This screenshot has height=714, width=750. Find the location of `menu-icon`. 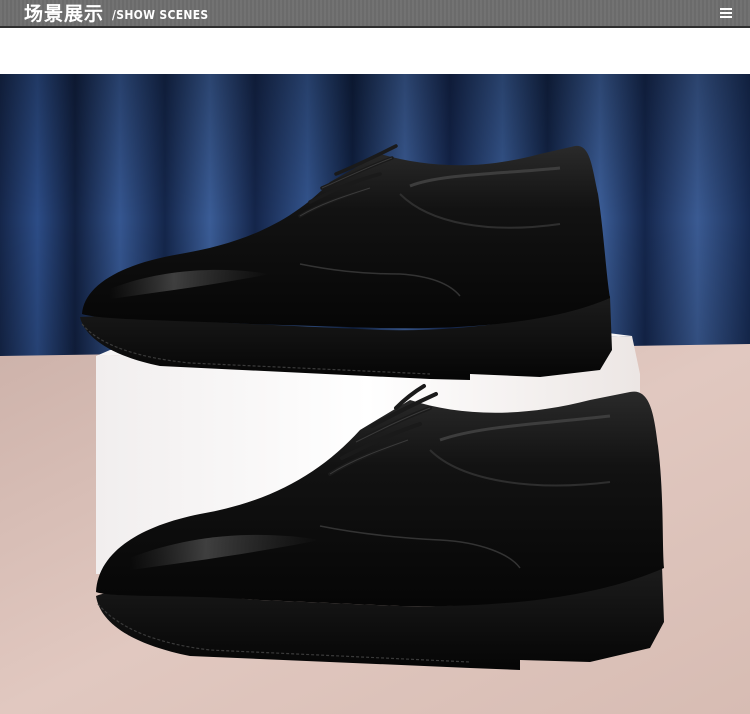

menu-icon is located at coordinates (726, 13).